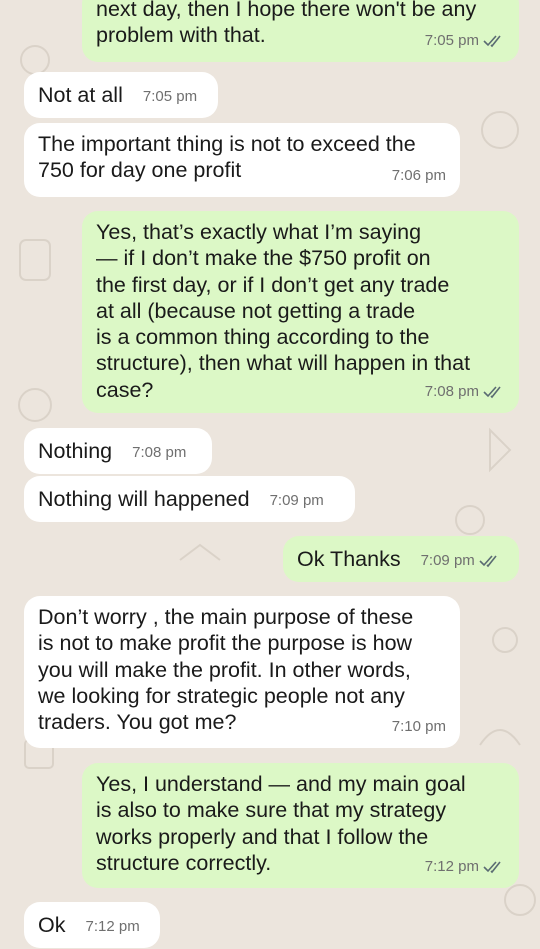 Image resolution: width=540 pixels, height=949 pixels. I want to click on message-time: 7:10 pm, so click(418, 726).